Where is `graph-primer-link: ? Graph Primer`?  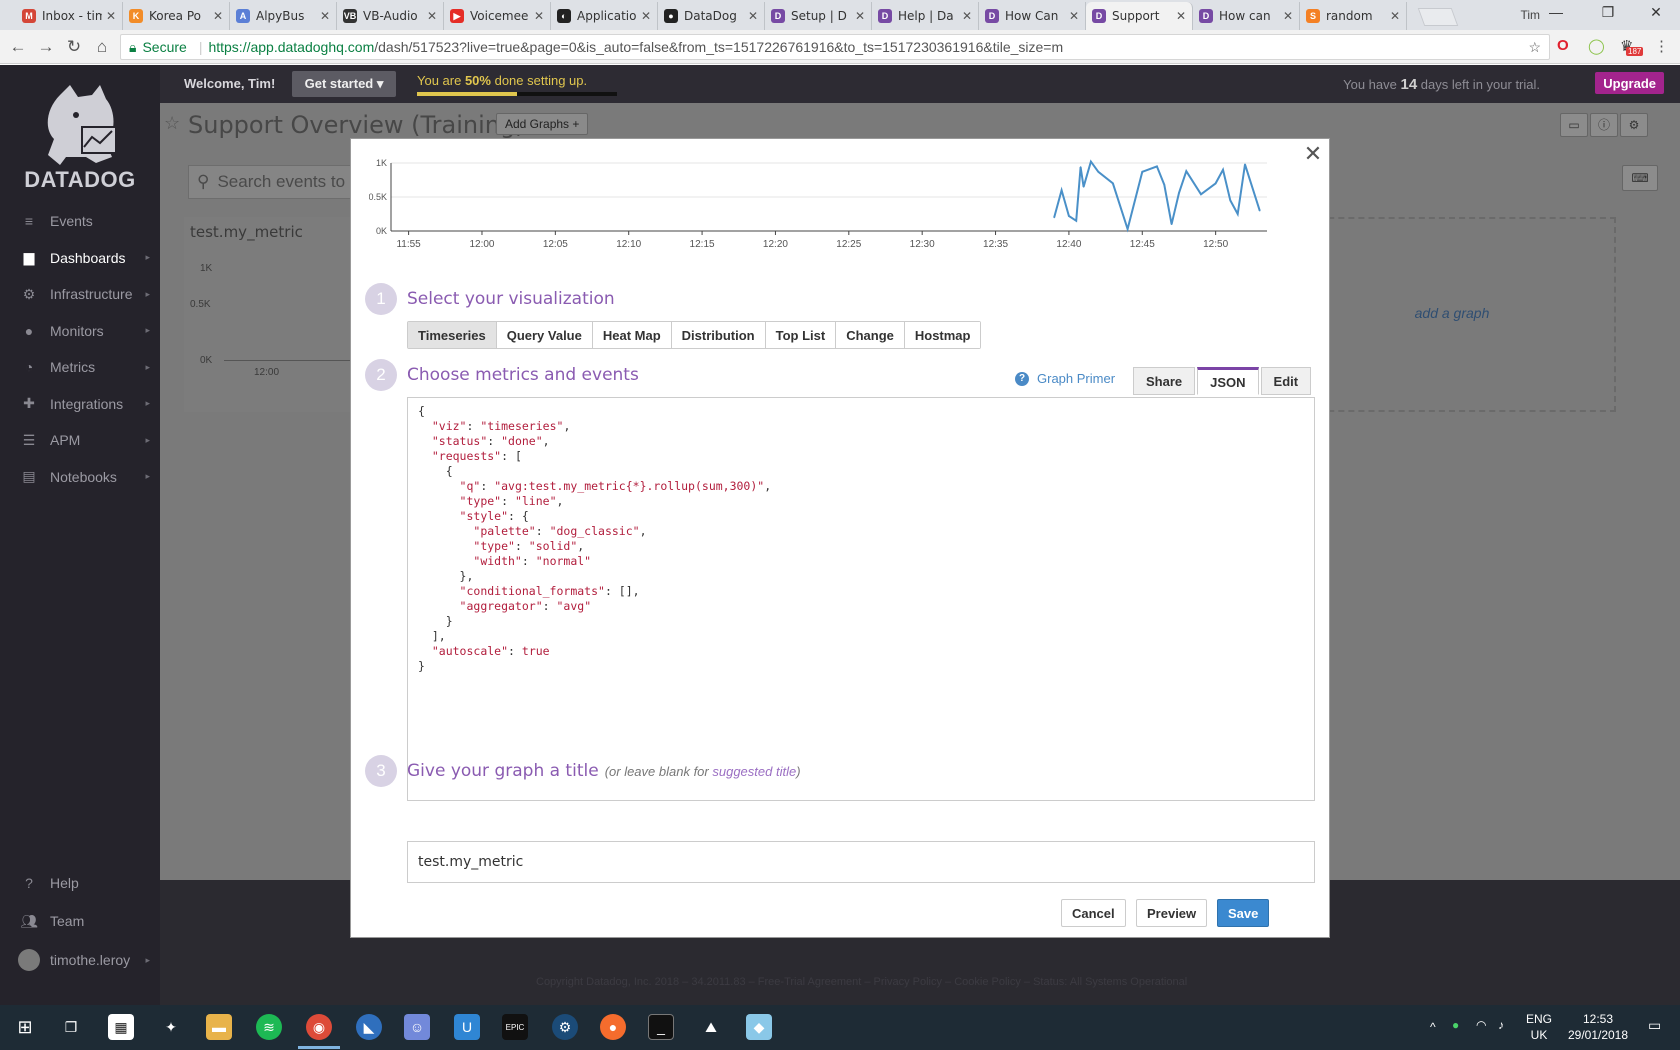 graph-primer-link: ? Graph Primer is located at coordinates (1065, 378).